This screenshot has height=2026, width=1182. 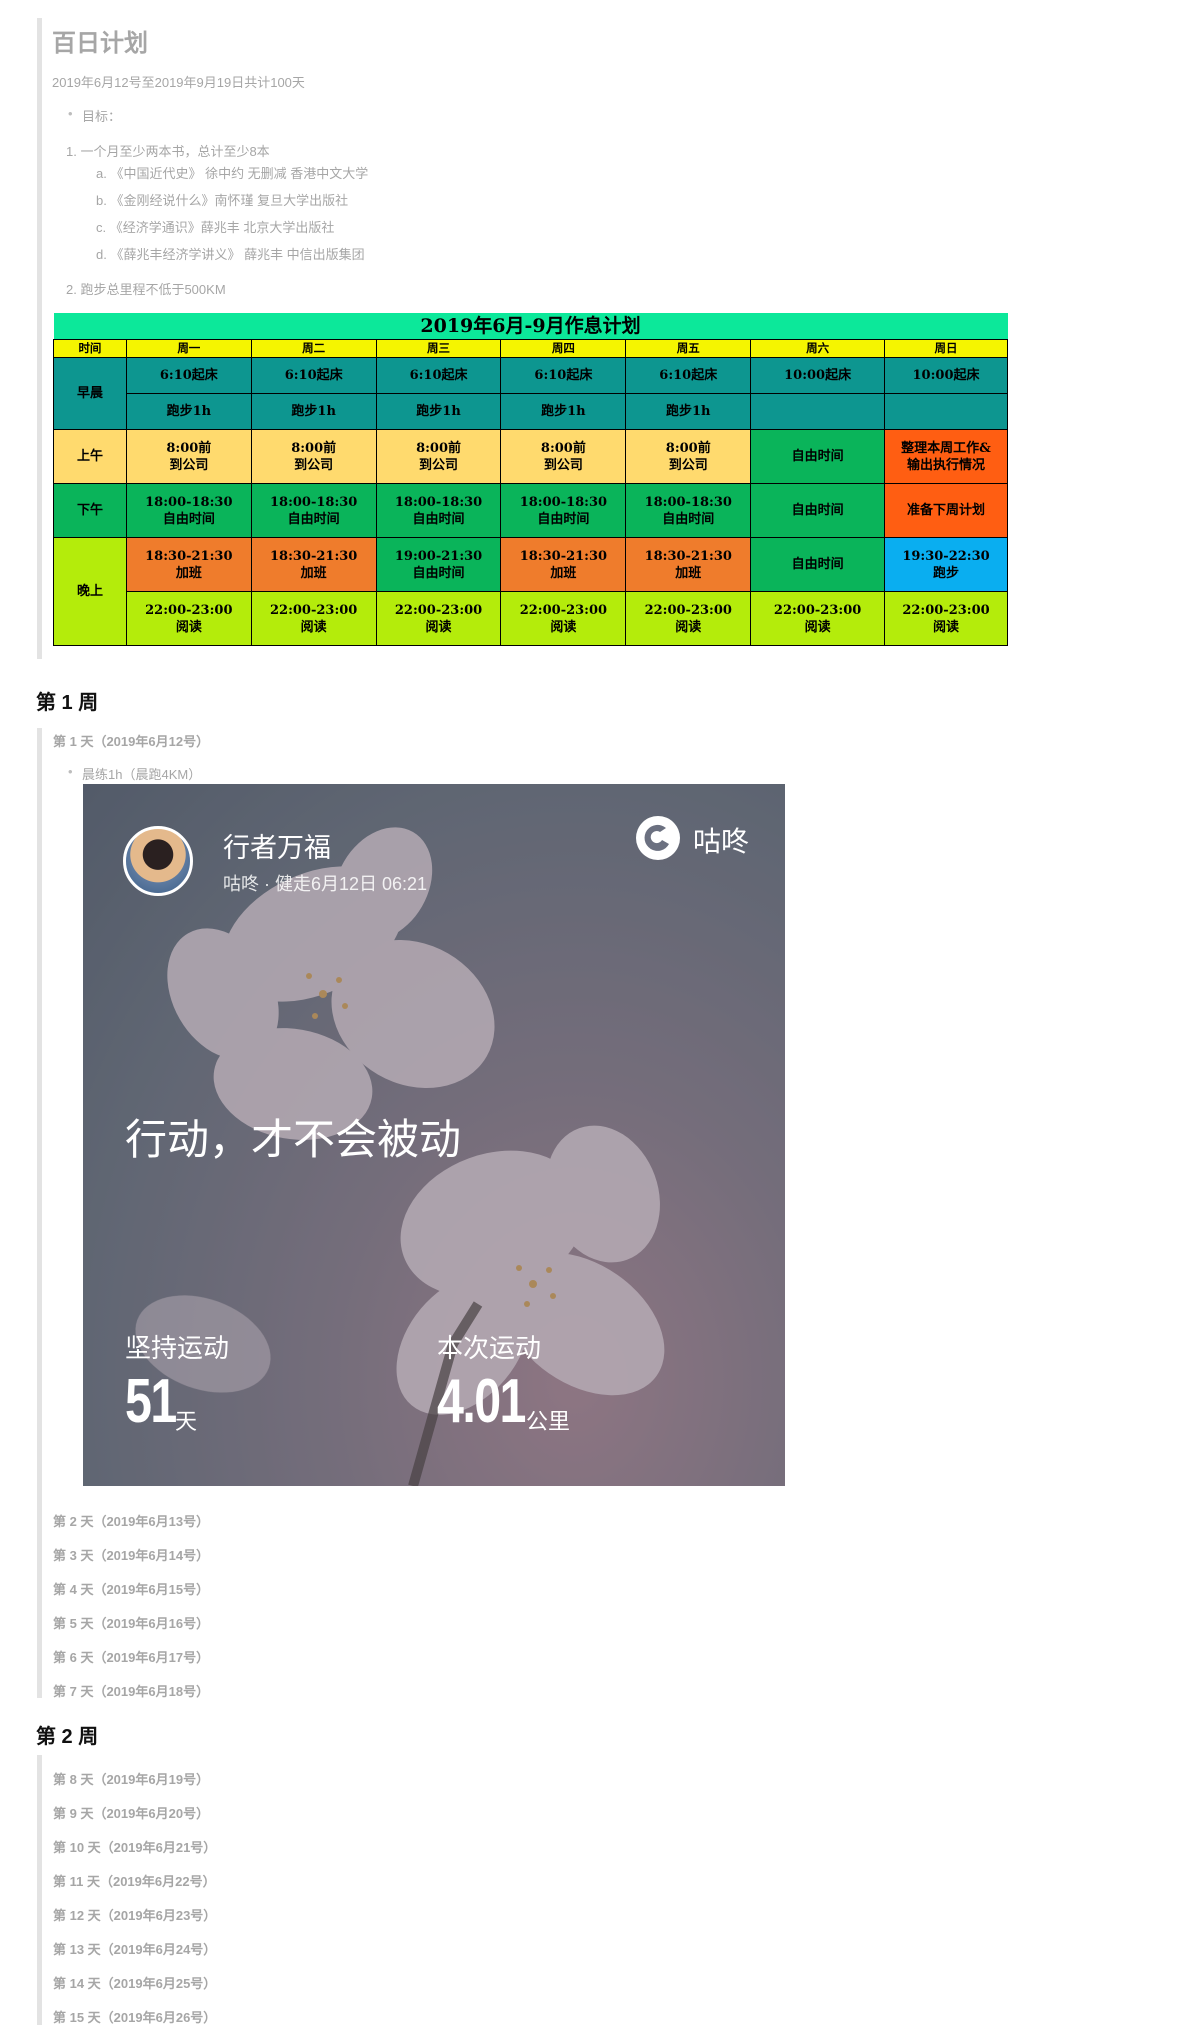 What do you see at coordinates (186, 1421) in the screenshot?
I see `streak-unit: 天` at bounding box center [186, 1421].